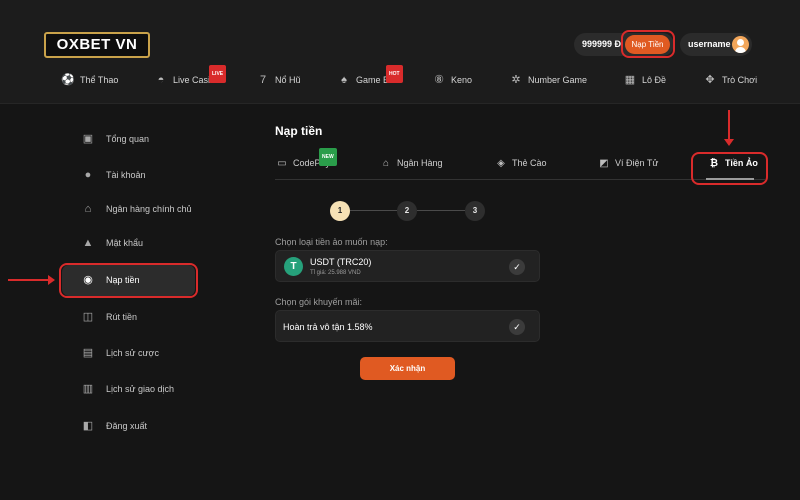  Describe the element at coordinates (88, 139) in the screenshot. I see `wallet-icon: ▣` at that location.